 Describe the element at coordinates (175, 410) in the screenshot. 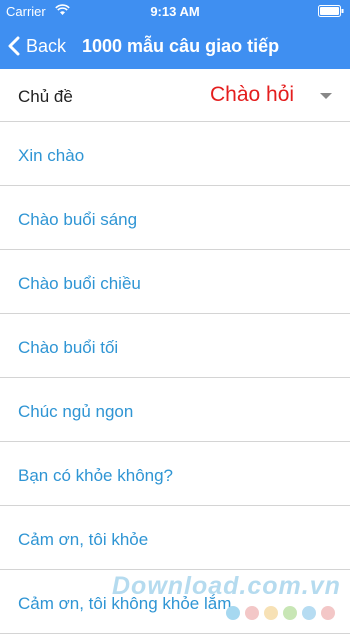

I see `list-item: Chúc ngủ ngon` at that location.